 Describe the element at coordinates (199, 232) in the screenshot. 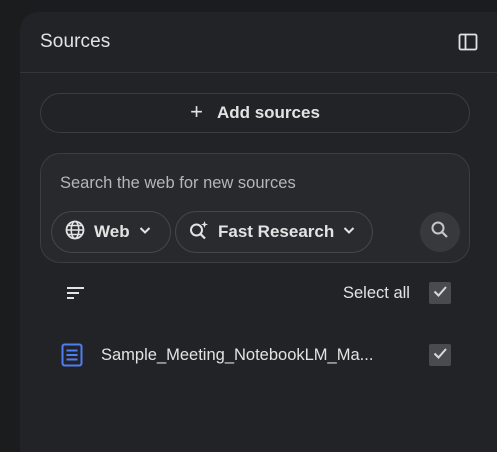

I see `research-sparkle-icon` at that location.